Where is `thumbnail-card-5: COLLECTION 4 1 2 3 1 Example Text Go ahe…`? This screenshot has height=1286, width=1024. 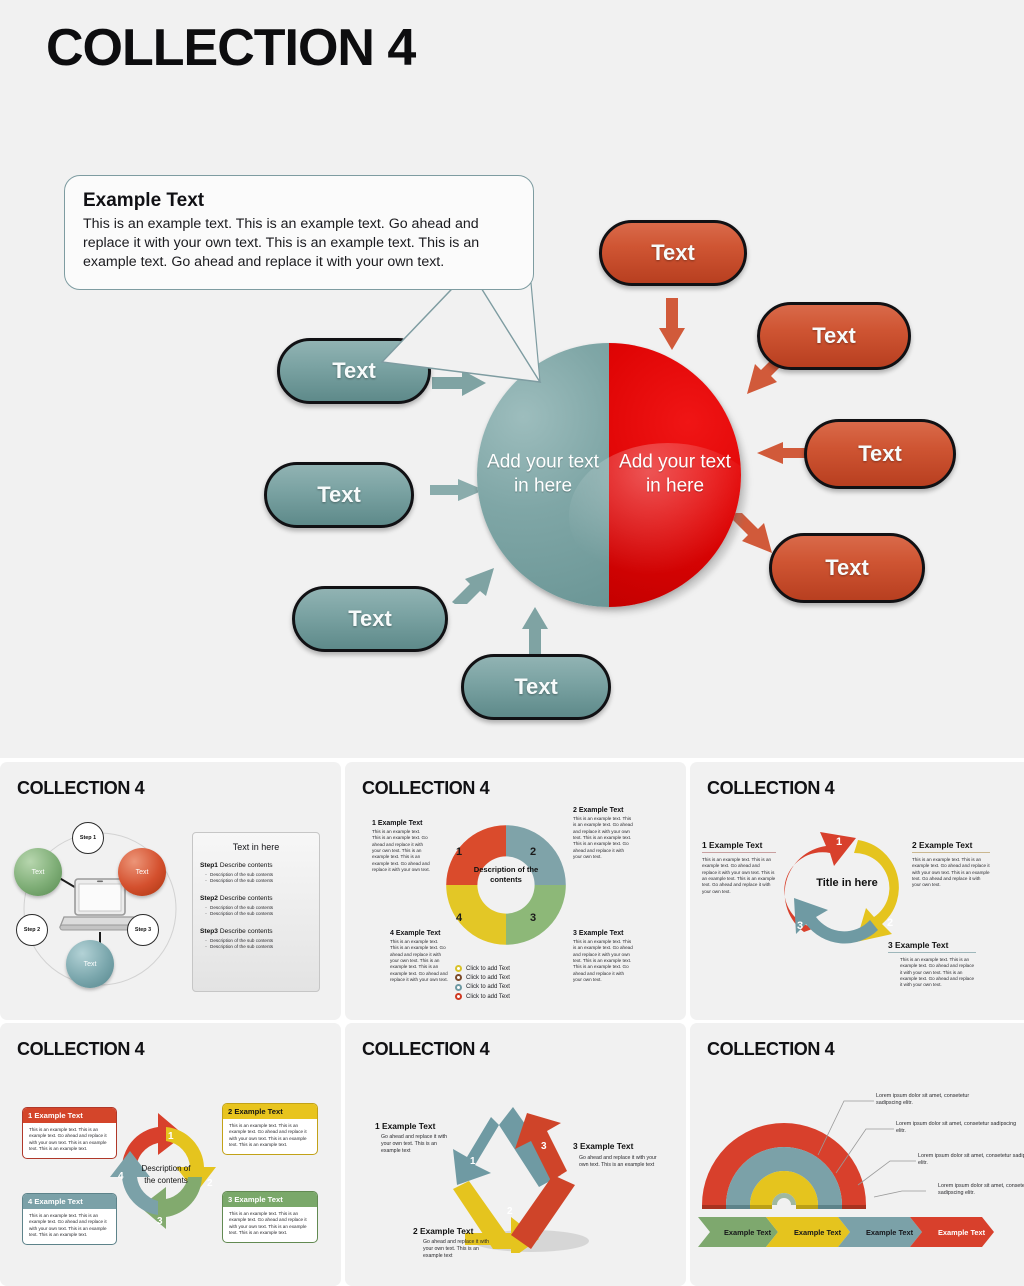 thumbnail-card-5: COLLECTION 4 1 2 3 1 Example Text Go ahe… is located at coordinates (515, 1154).